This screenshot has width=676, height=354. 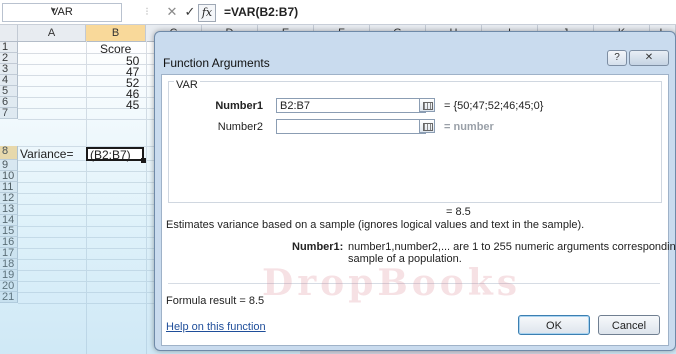 What do you see at coordinates (414, 283) in the screenshot?
I see `divider` at bounding box center [414, 283].